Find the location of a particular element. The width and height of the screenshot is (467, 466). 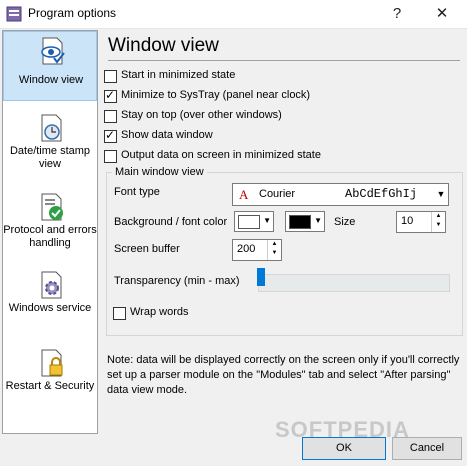

font-type-label: Font type is located at coordinates (137, 192).